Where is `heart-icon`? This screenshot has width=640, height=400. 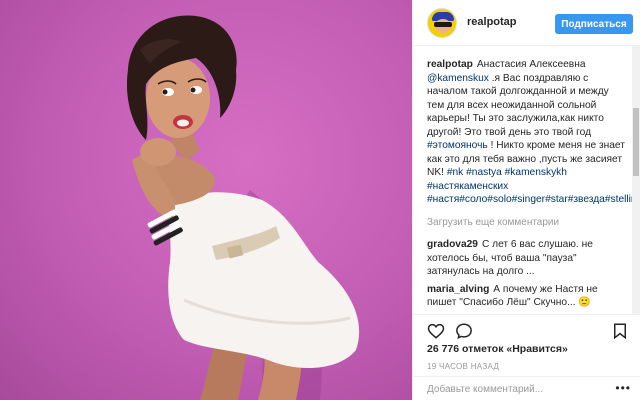 heart-icon is located at coordinates (436, 331).